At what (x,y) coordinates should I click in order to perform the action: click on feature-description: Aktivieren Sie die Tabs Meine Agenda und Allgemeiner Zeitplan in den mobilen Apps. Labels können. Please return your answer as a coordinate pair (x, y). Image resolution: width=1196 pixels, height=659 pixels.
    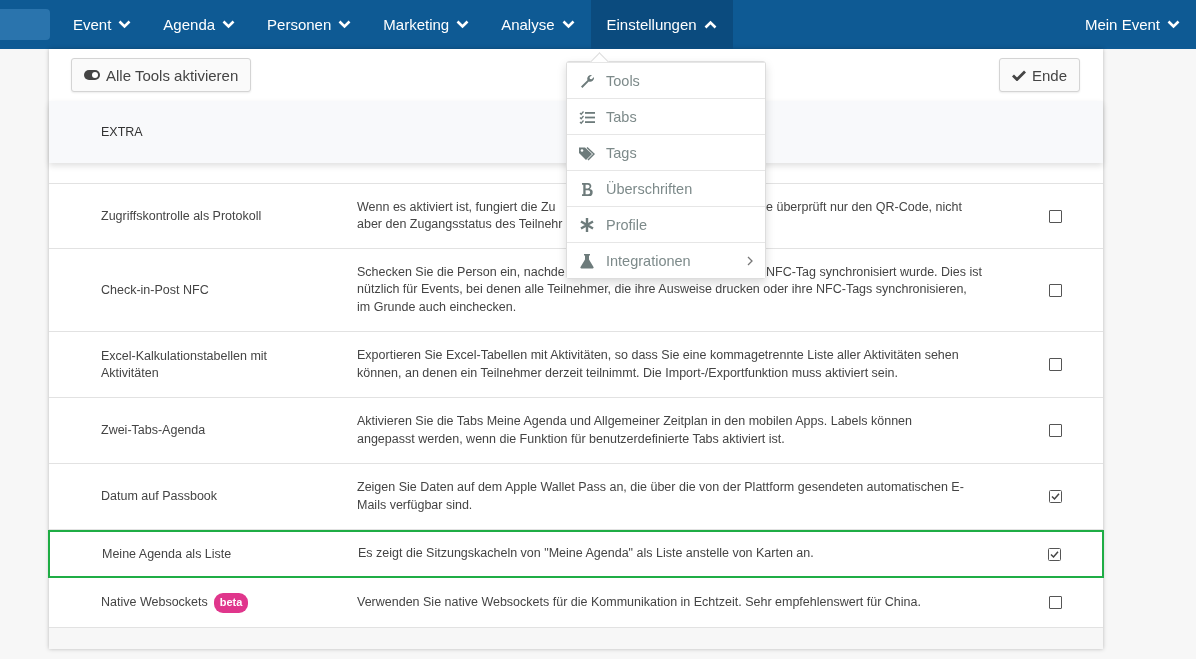
    Looking at the image, I should click on (634, 421).